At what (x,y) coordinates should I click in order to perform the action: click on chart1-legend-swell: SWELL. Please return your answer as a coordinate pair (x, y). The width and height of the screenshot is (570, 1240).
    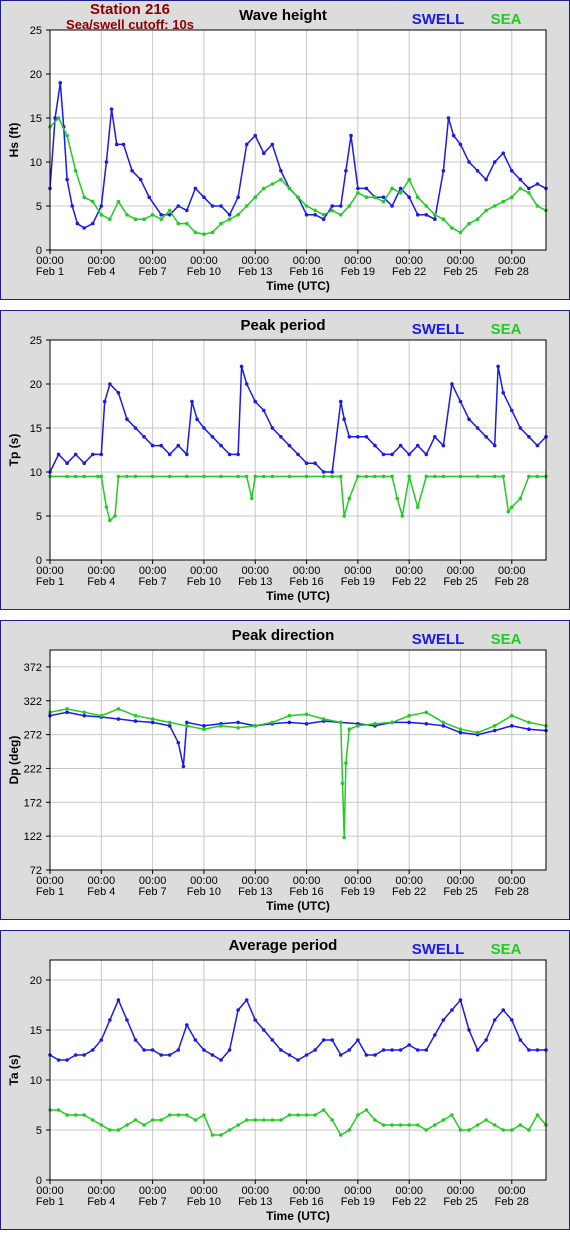
    Looking at the image, I should click on (438, 329).